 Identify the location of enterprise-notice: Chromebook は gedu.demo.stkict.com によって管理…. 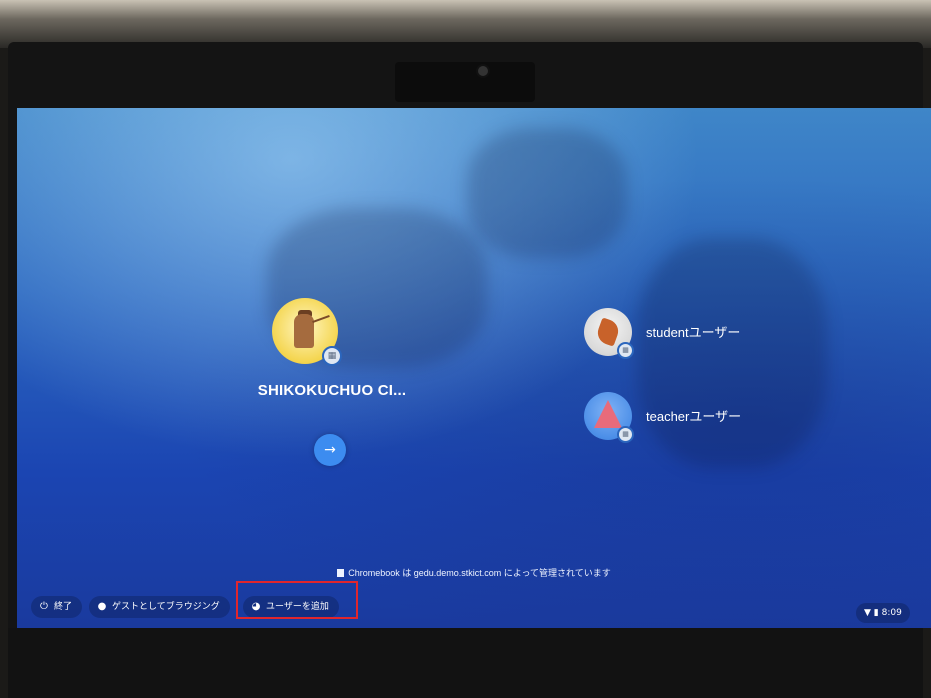
(474, 572).